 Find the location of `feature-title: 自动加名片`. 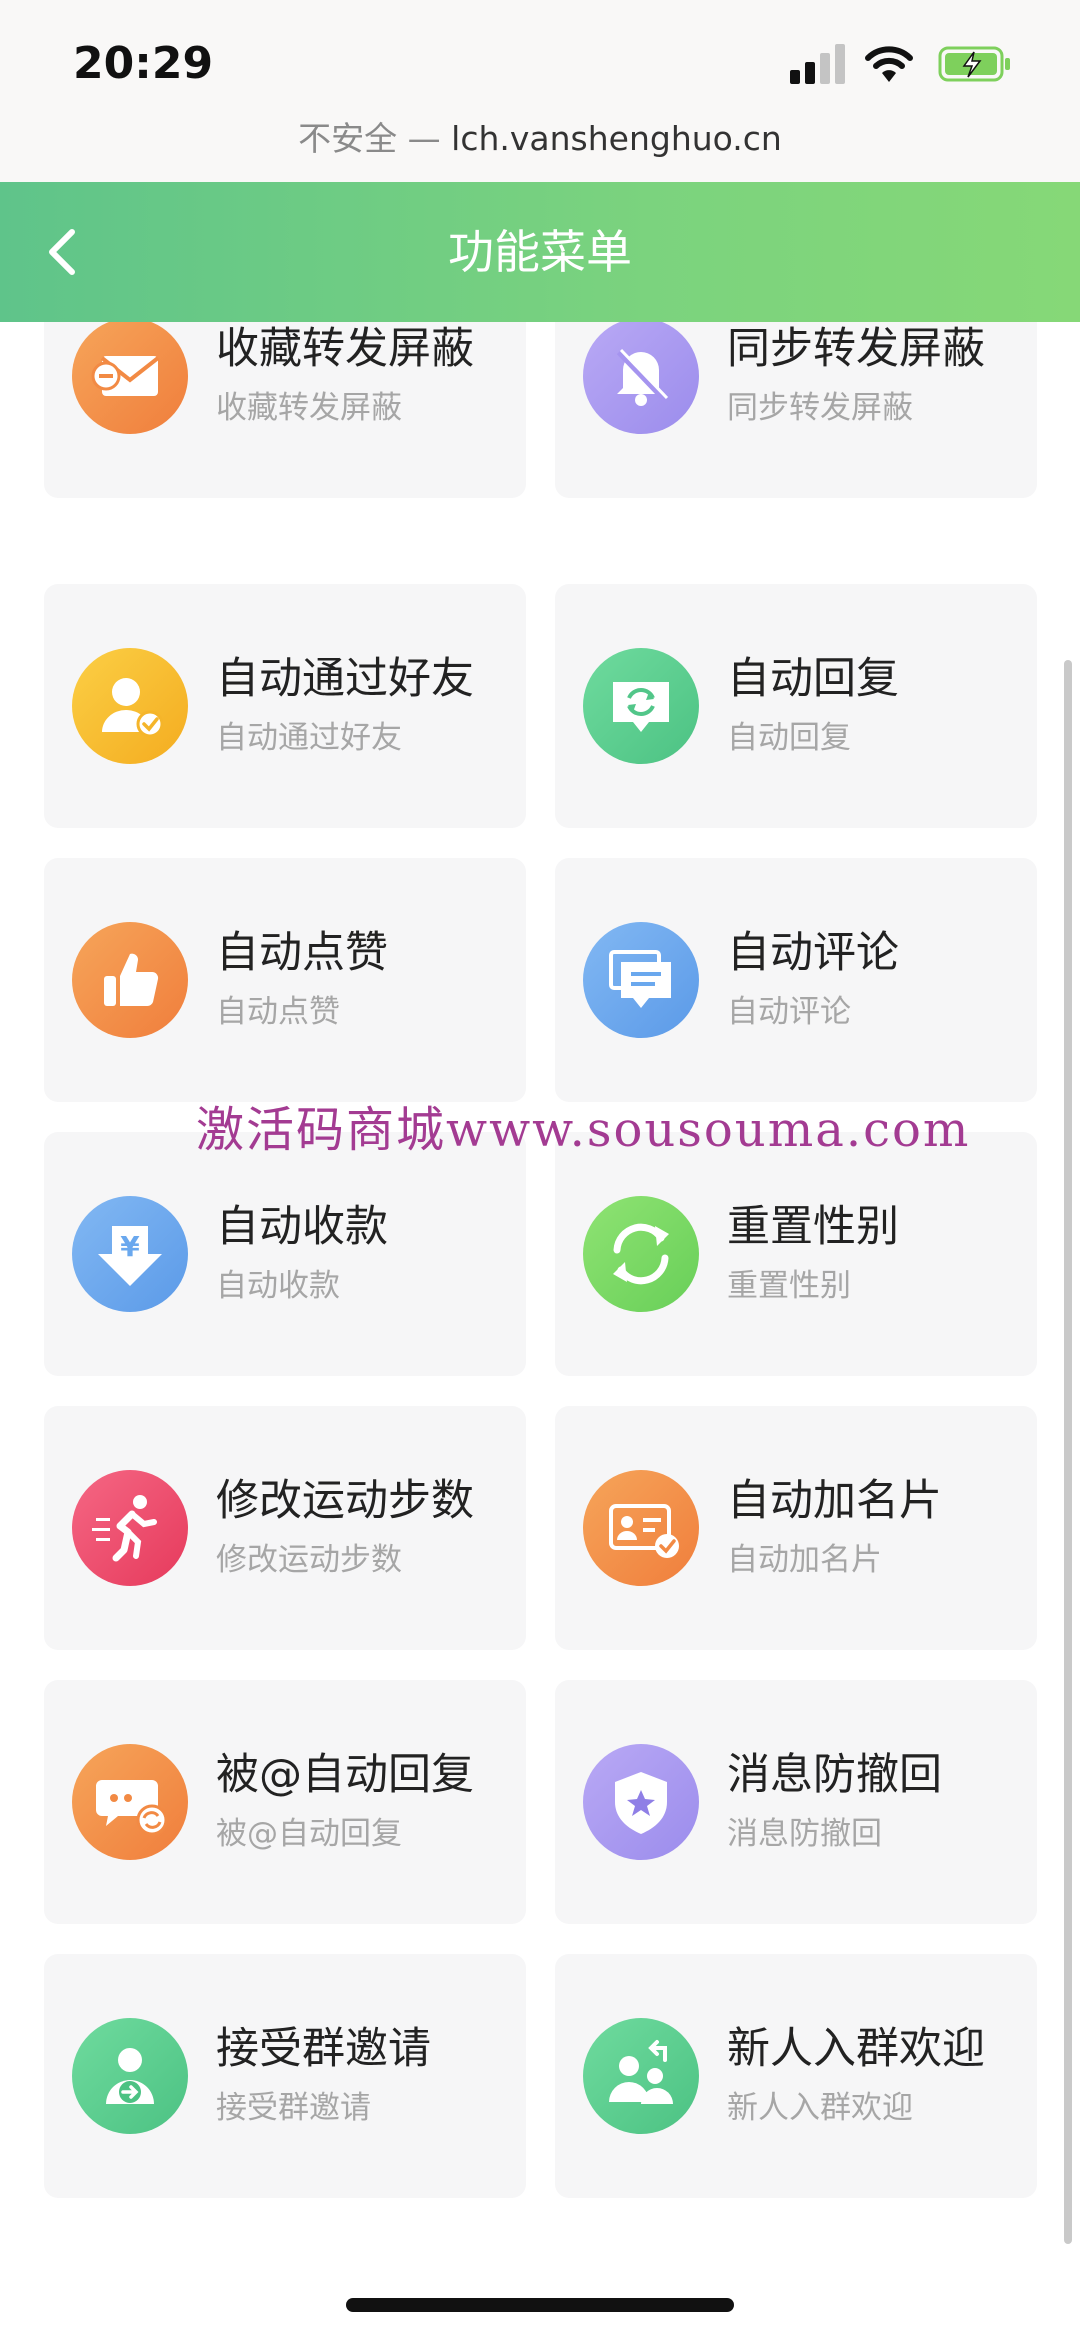

feature-title: 自动加名片 is located at coordinates (834, 1501).